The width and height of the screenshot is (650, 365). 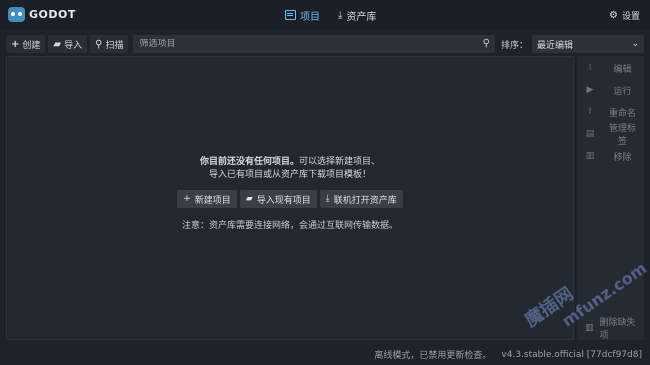 What do you see at coordinates (330, 15) in the screenshot?
I see `main-tabs: 项目 ⤓ 资产库` at bounding box center [330, 15].